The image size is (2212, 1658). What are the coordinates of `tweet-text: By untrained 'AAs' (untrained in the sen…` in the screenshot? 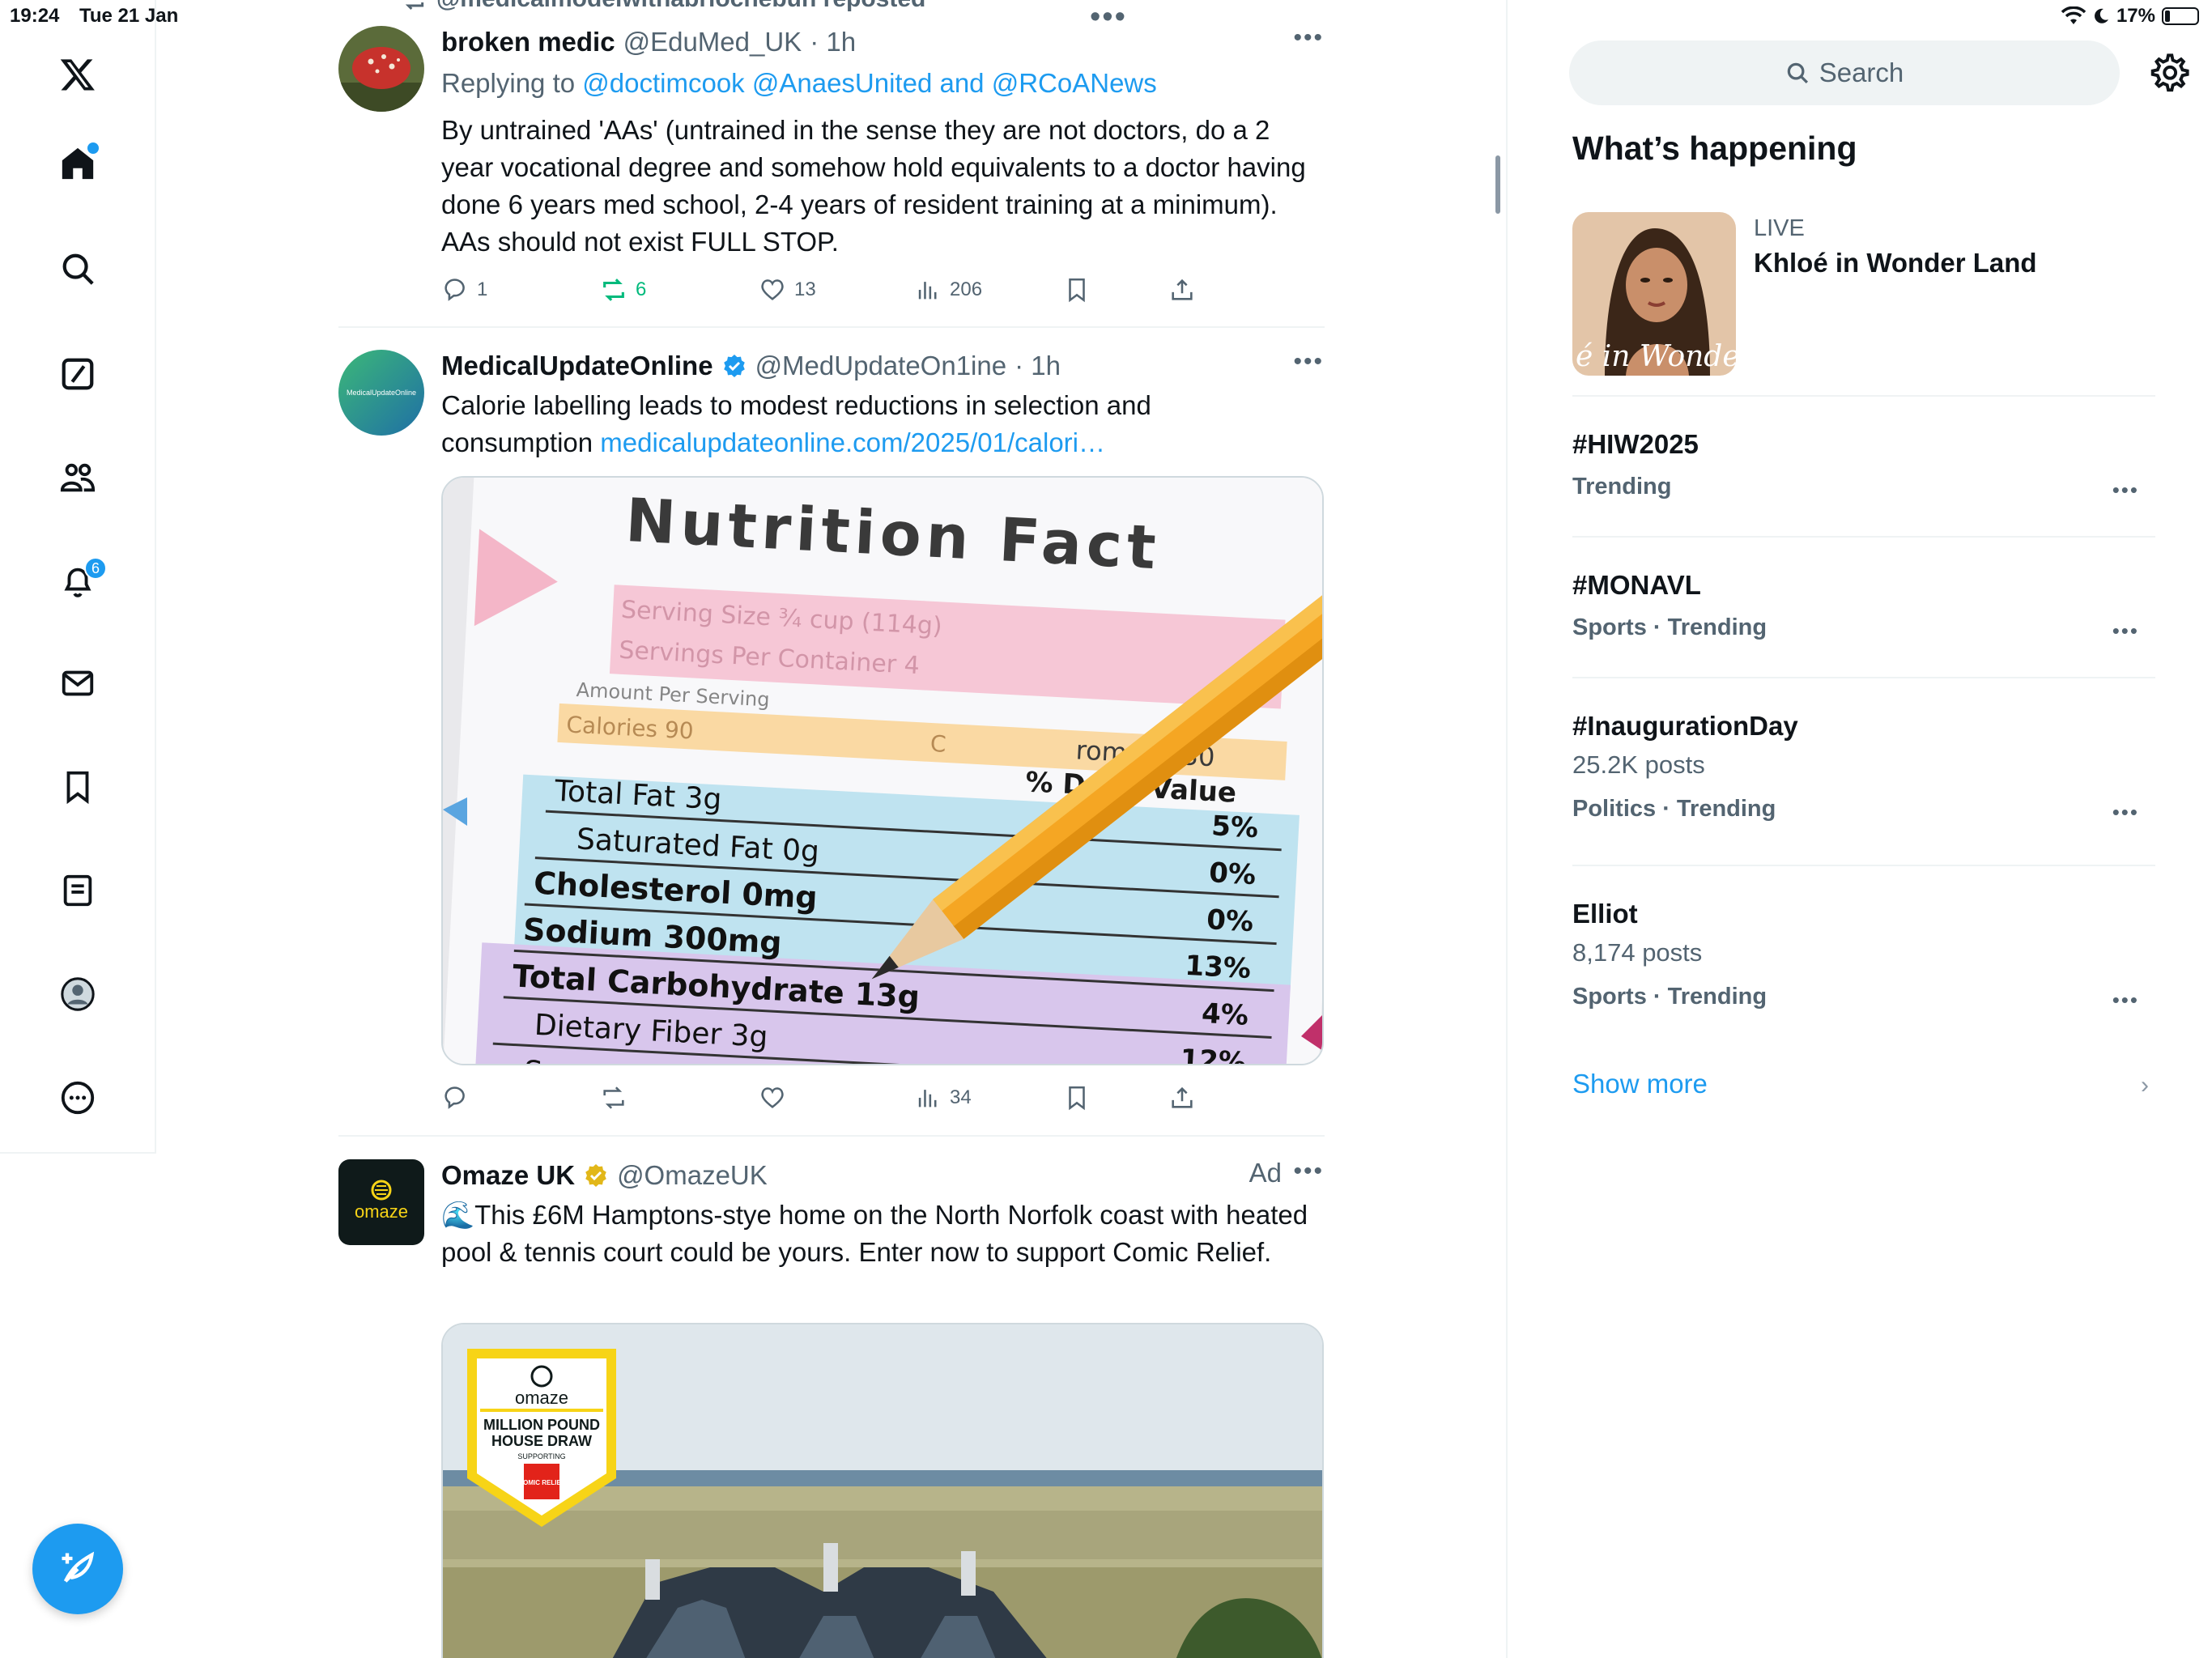 It's located at (874, 186).